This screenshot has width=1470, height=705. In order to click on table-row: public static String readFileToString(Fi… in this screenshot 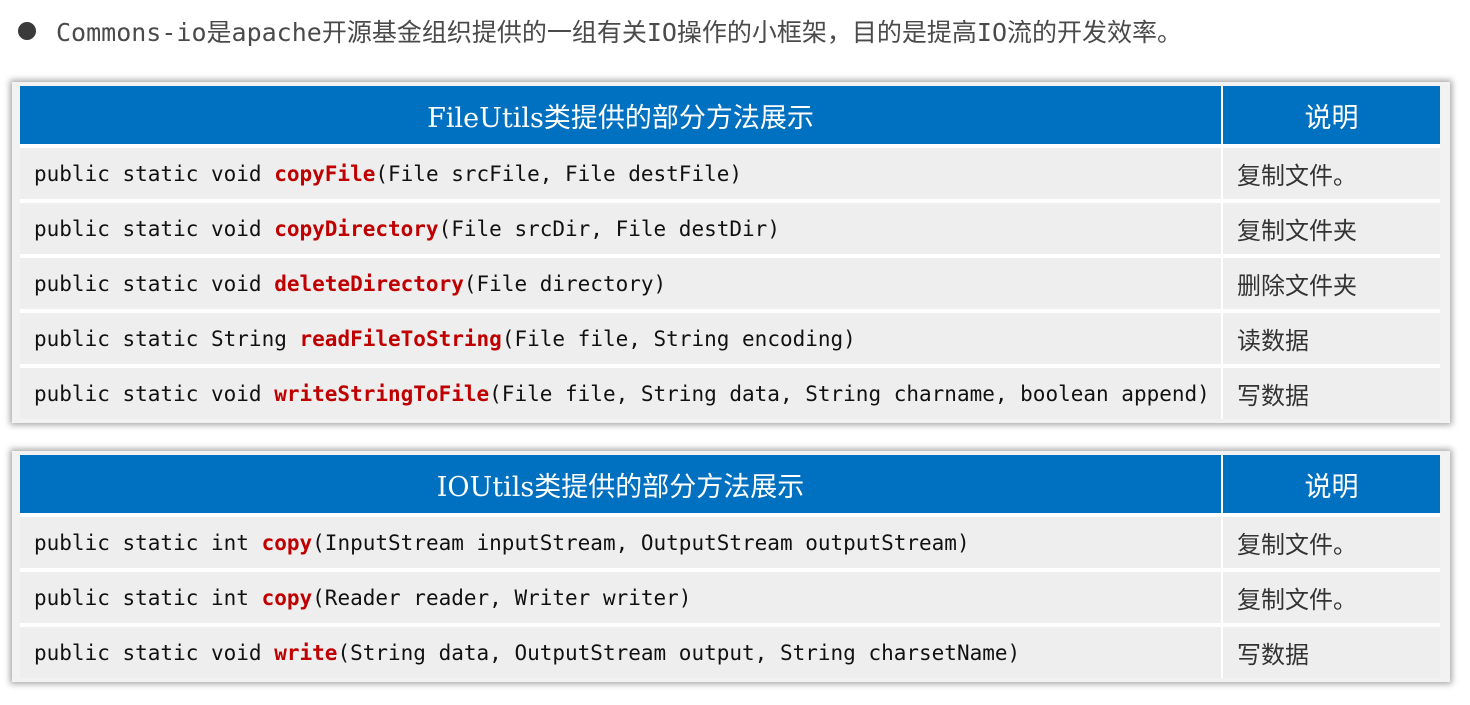, I will do `click(730, 339)`.